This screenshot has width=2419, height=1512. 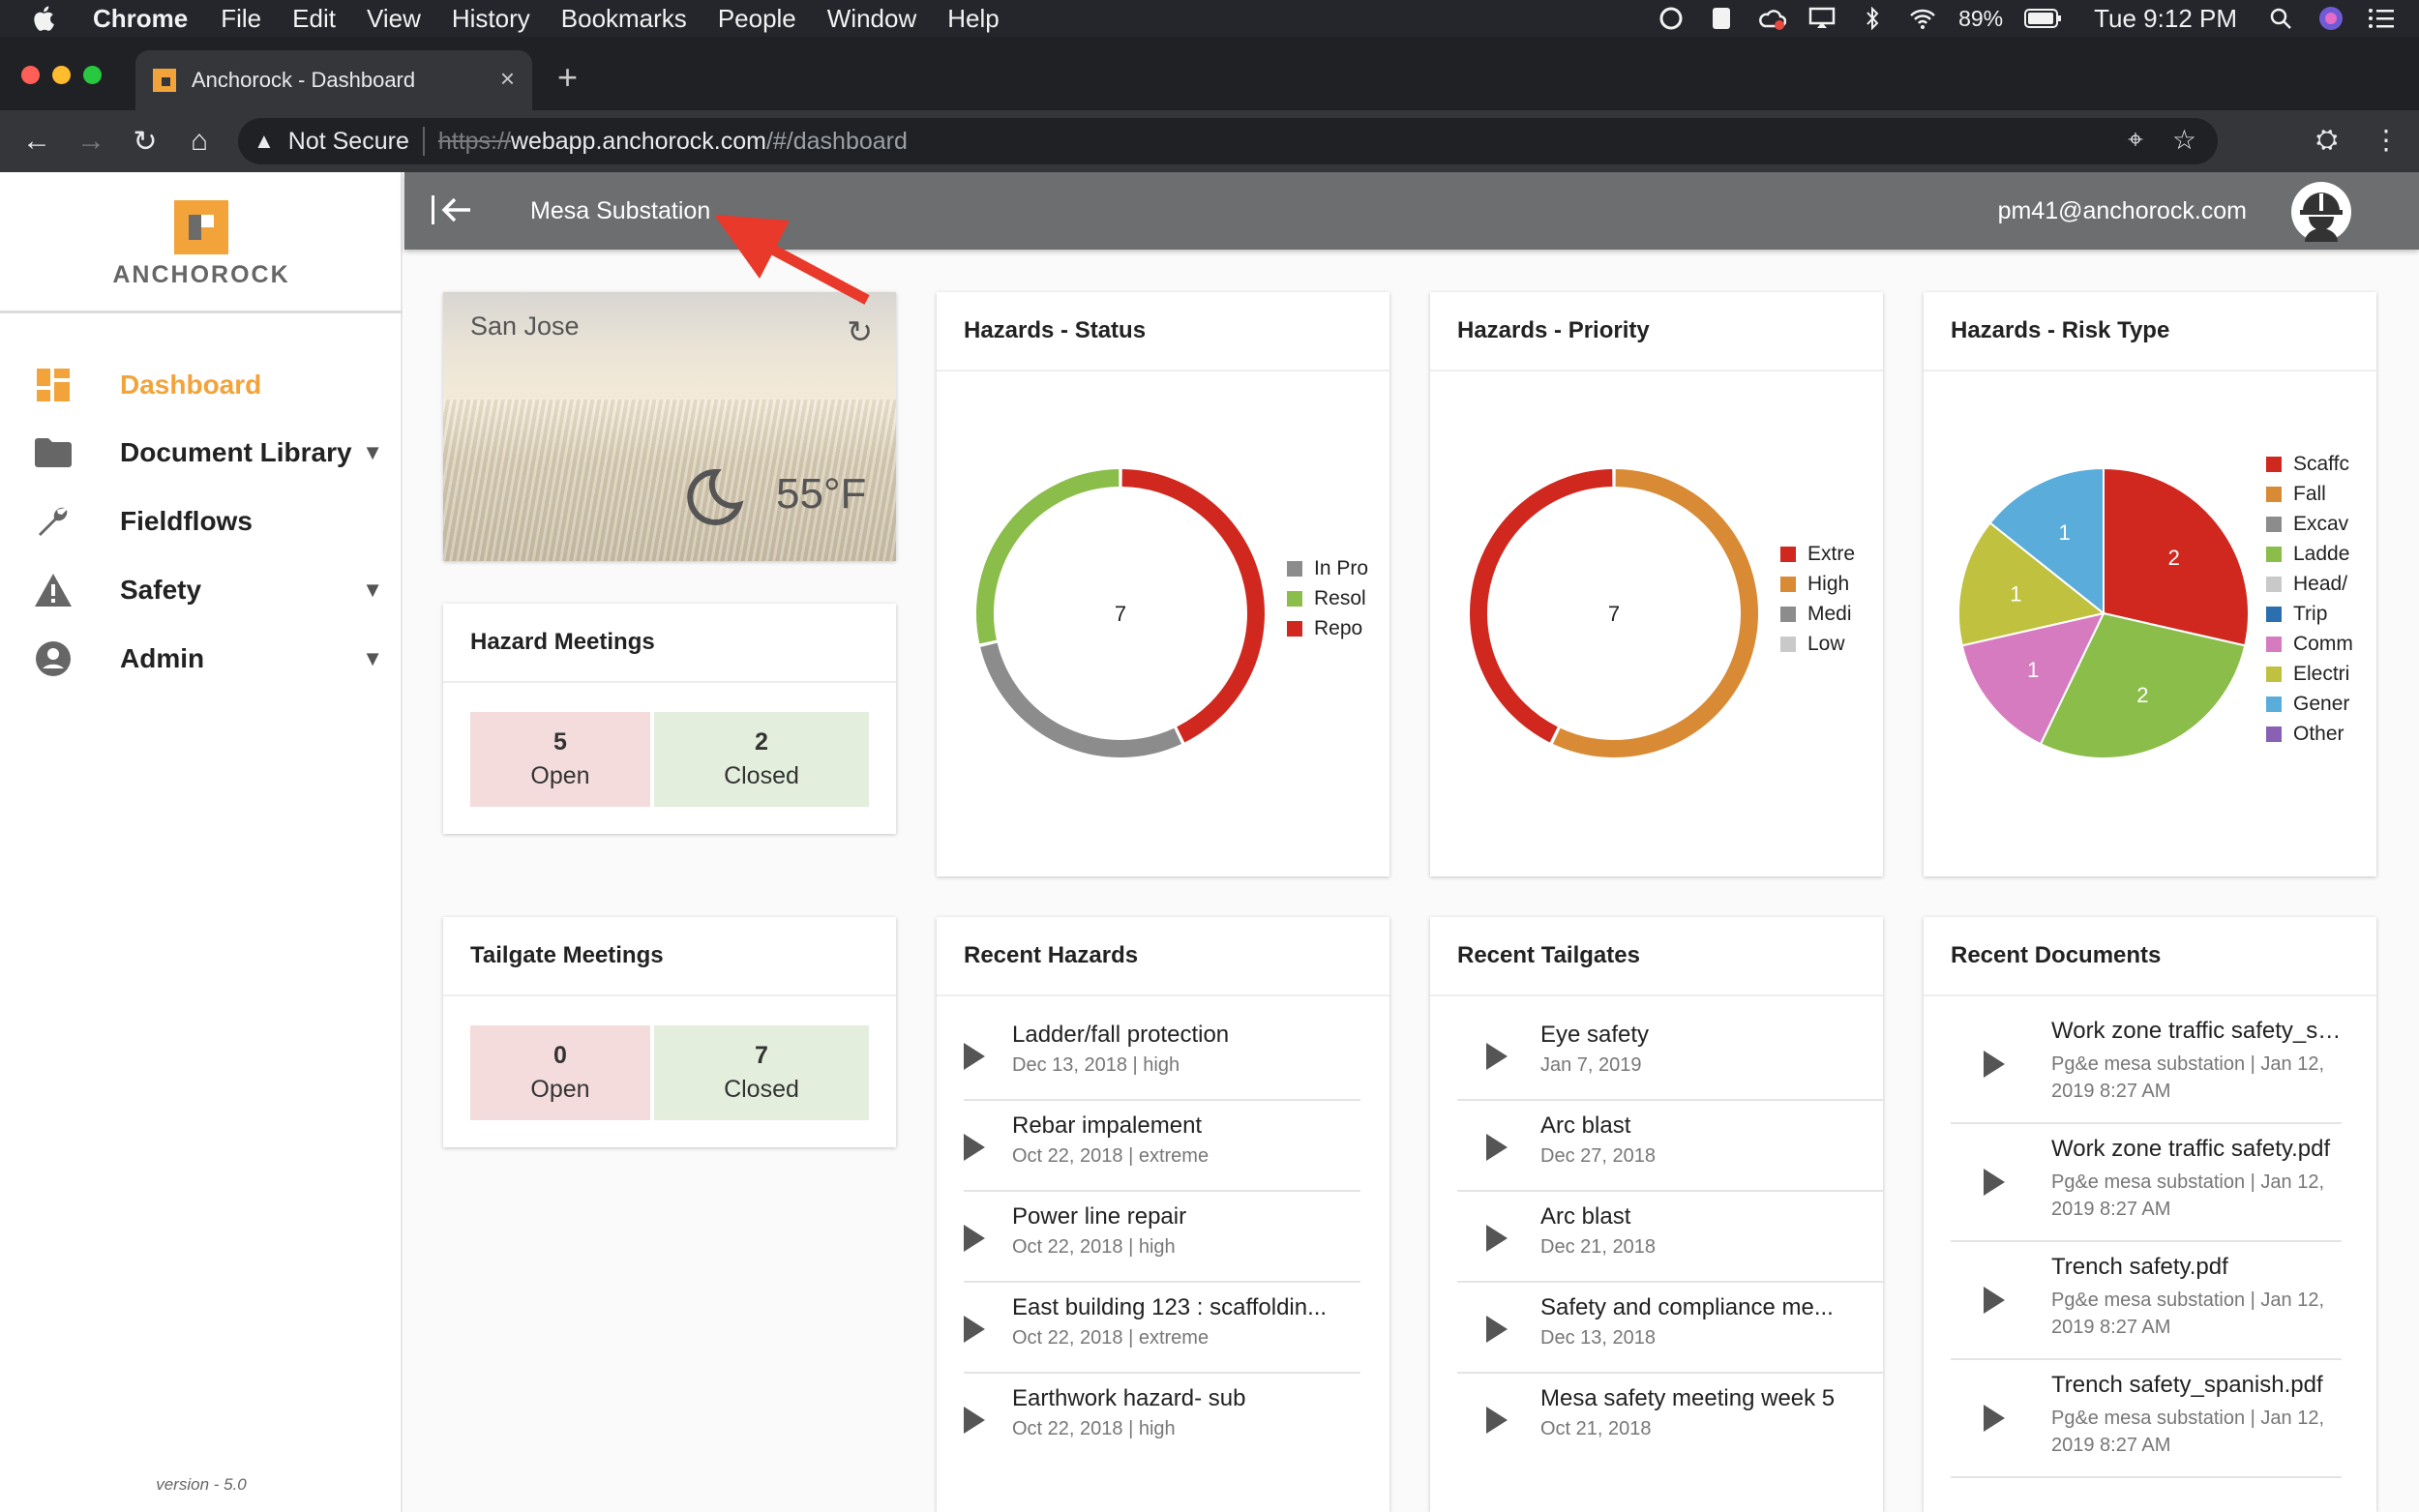 I want to click on spotlight-search-icon, so click(x=2280, y=18).